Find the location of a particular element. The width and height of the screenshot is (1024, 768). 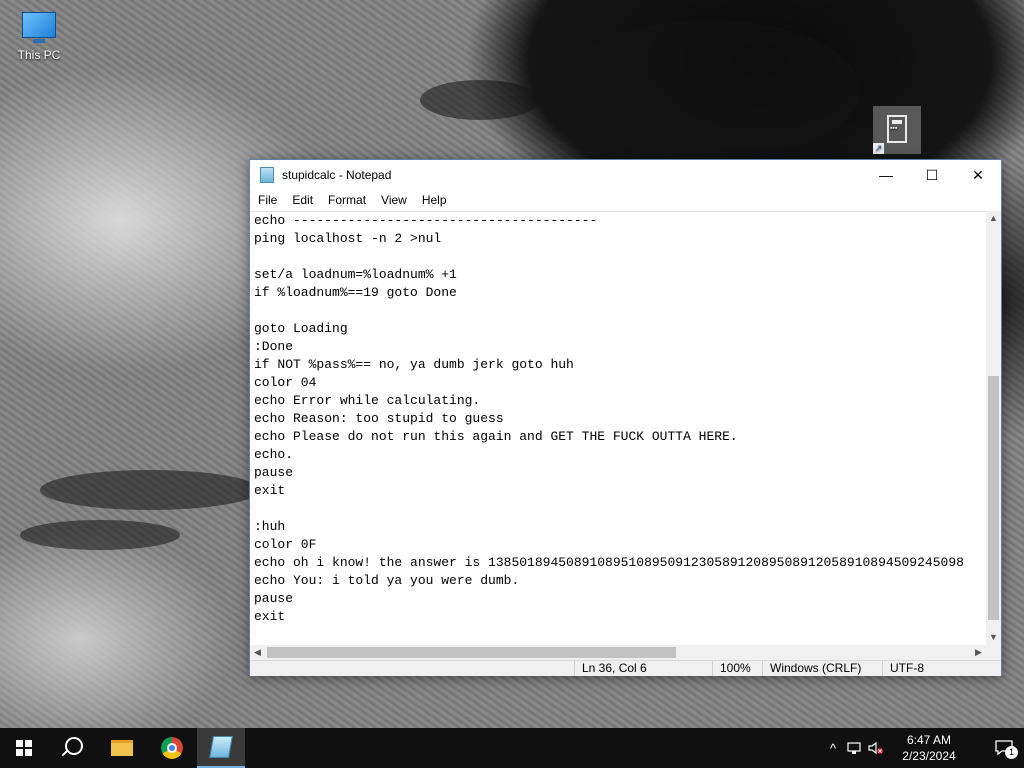

notepad-icon is located at coordinates (221, 747).